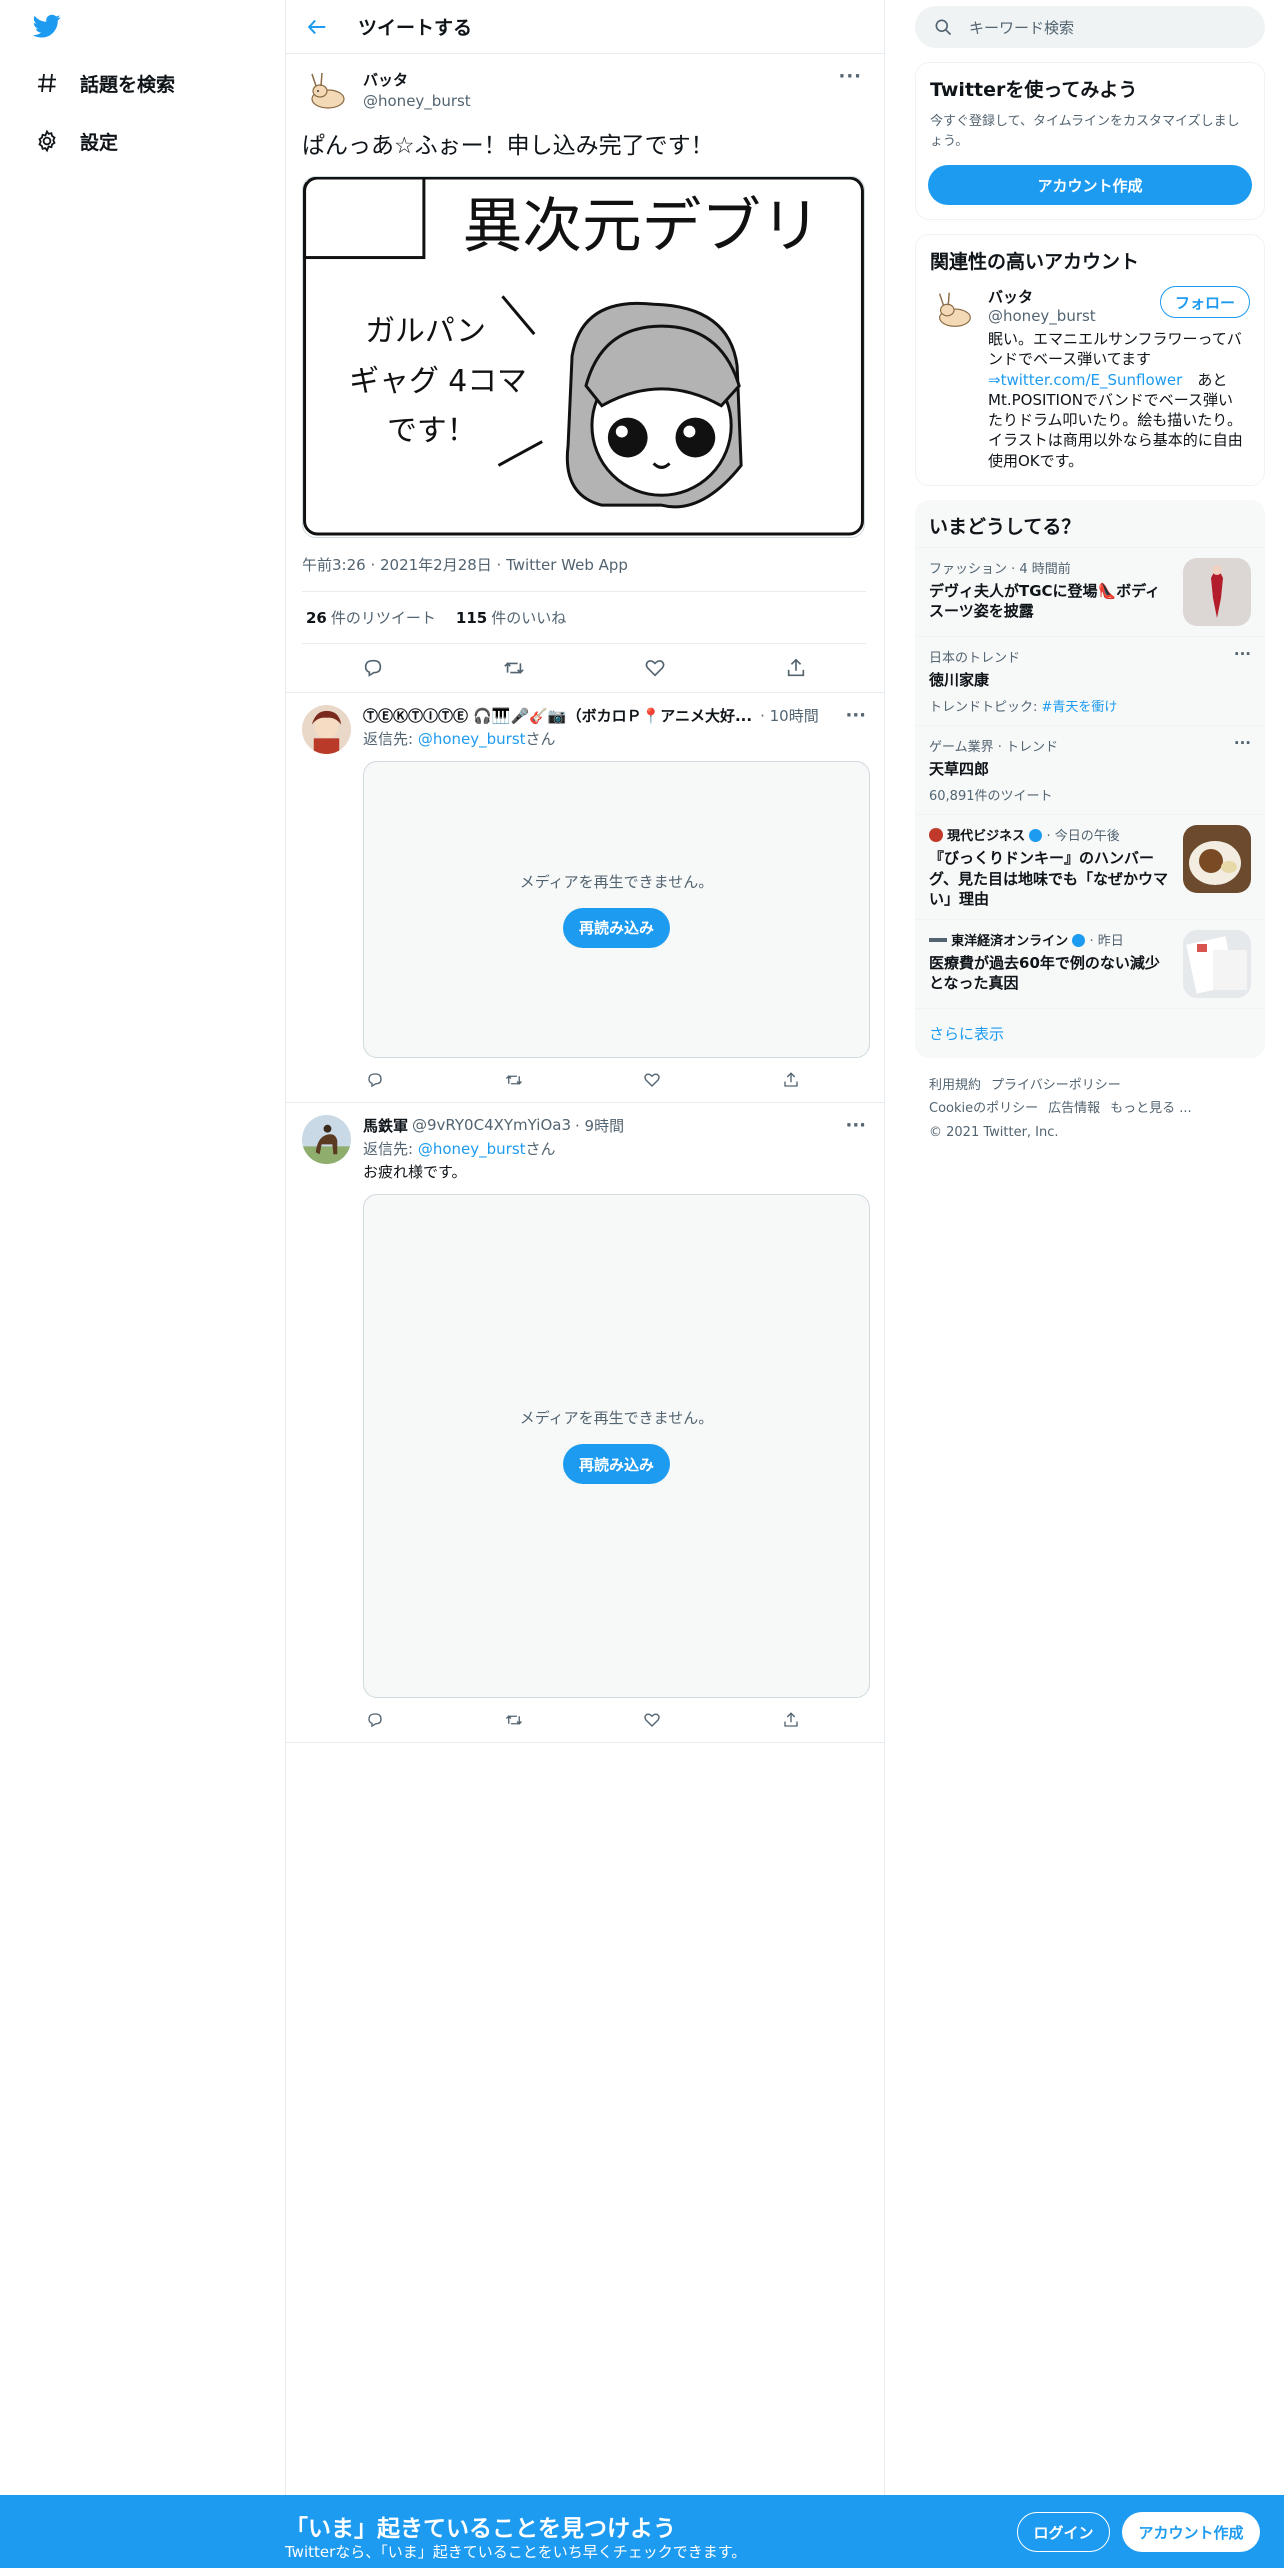 Image resolution: width=1284 pixels, height=2568 pixels. What do you see at coordinates (318, 27) in the screenshot?
I see `back-arrow-icon` at bounding box center [318, 27].